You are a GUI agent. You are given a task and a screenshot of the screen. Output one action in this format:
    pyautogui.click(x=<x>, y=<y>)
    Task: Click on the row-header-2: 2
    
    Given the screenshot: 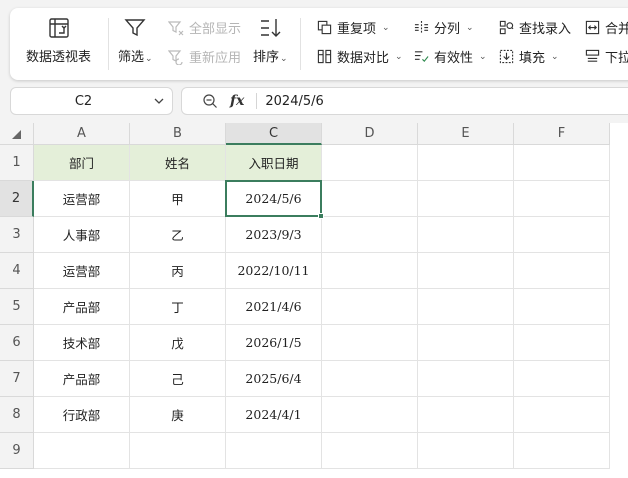 What is the action you would take?
    pyautogui.click(x=17, y=199)
    